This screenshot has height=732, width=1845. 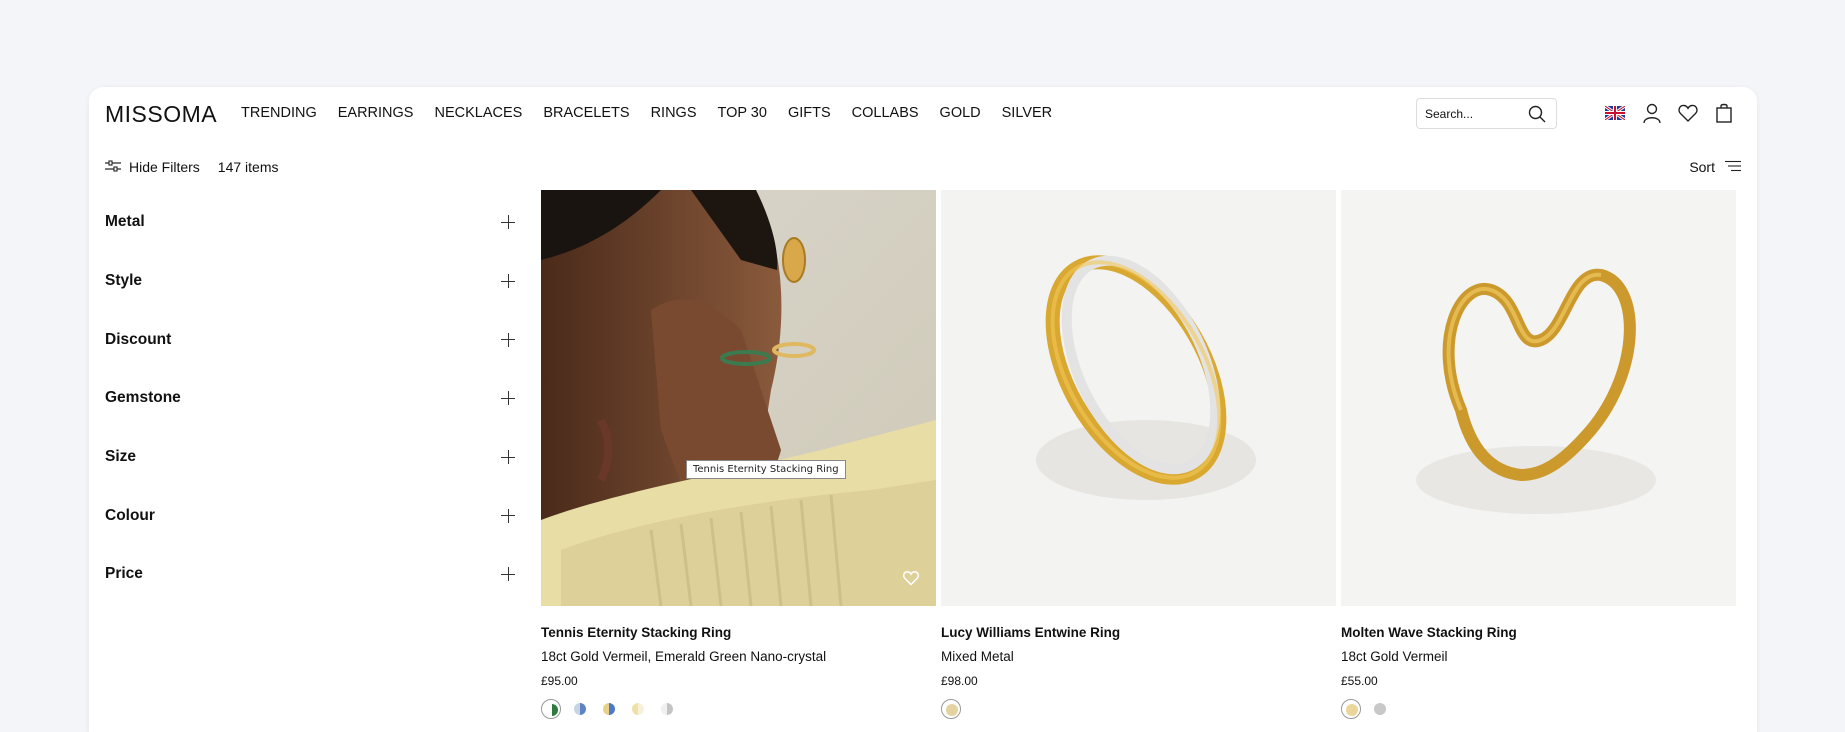 I want to click on nav-necklaces: NECKLACES, so click(x=478, y=113).